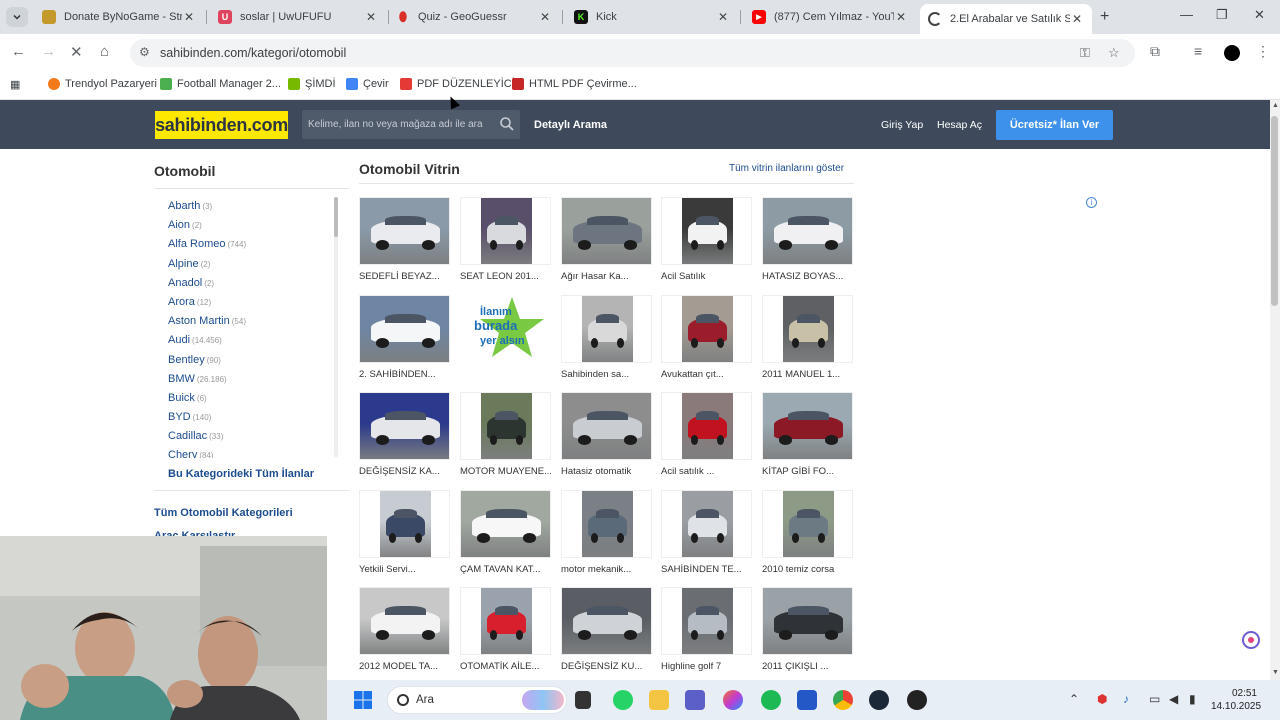  What do you see at coordinates (1251, 640) in the screenshot?
I see `assistant-floating-icon` at bounding box center [1251, 640].